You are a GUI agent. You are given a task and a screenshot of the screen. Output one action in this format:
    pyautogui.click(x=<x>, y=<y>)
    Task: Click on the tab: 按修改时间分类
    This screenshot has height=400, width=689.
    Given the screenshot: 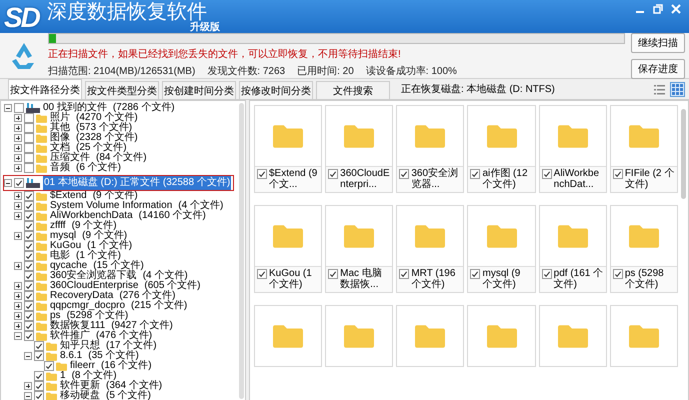 What is the action you would take?
    pyautogui.click(x=276, y=90)
    